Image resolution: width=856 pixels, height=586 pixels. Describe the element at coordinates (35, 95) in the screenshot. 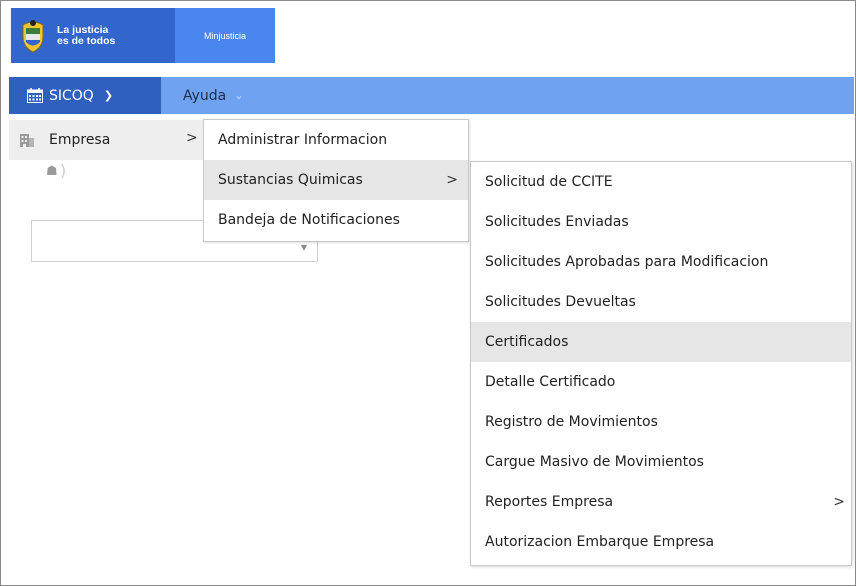

I see `calendar-icon` at that location.